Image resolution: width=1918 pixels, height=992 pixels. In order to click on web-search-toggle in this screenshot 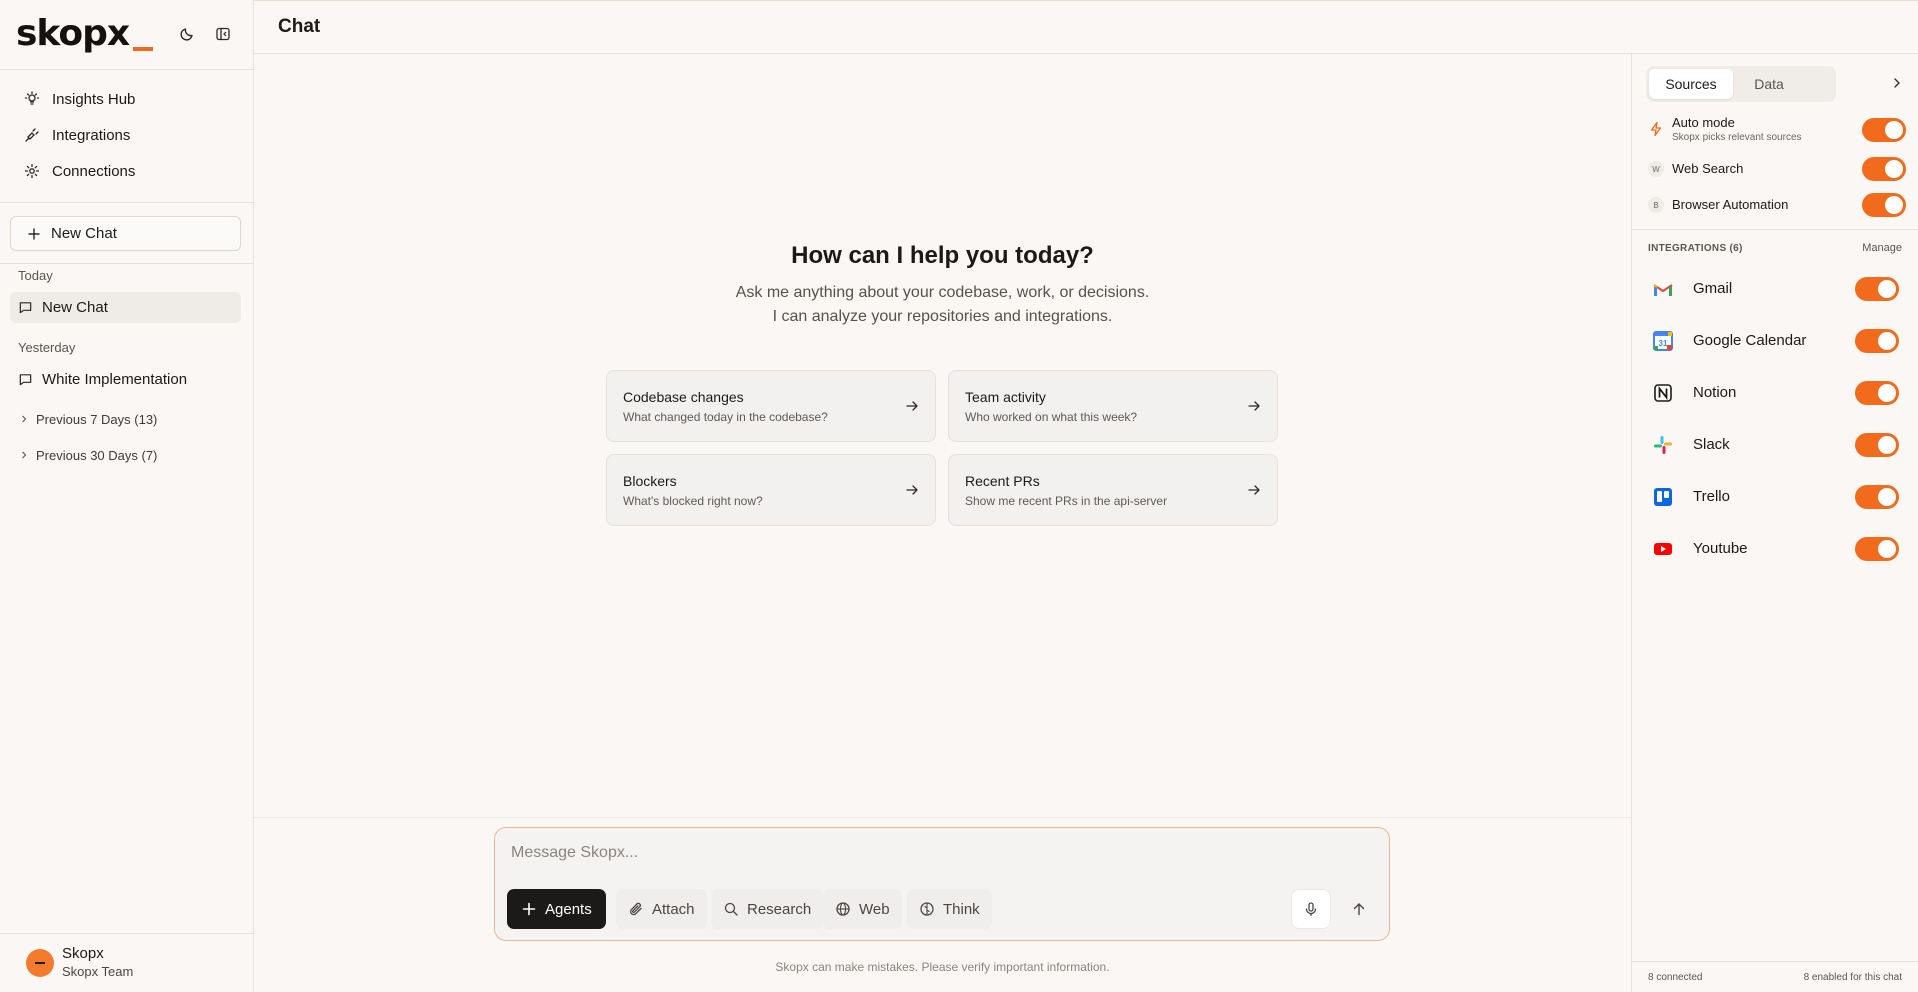, I will do `click(1884, 169)`.